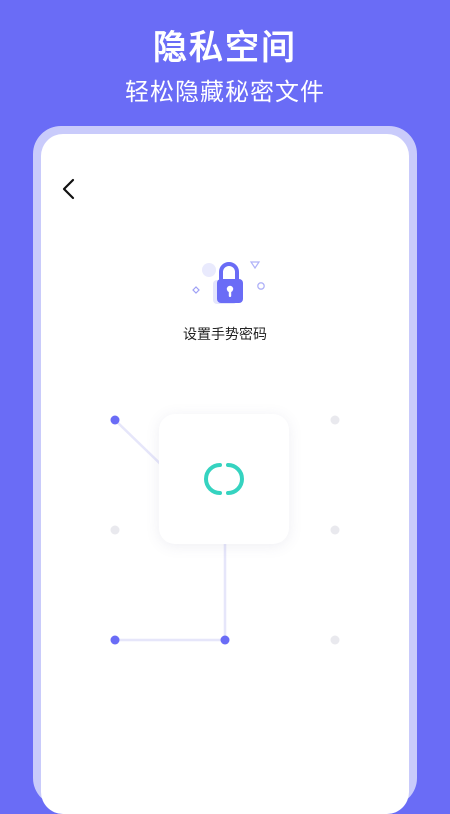 The height and width of the screenshot is (814, 450). What do you see at coordinates (228, 282) in the screenshot?
I see `padlock-icon` at bounding box center [228, 282].